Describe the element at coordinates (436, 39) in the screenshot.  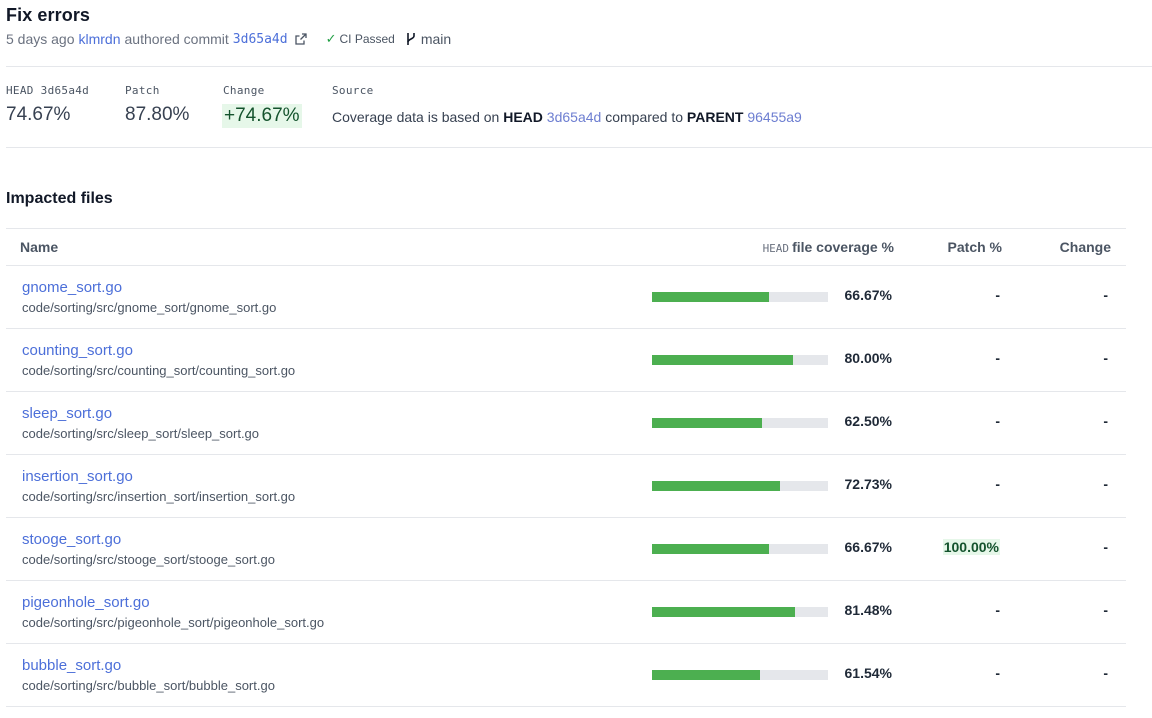
I see `branch-name: main` at that location.